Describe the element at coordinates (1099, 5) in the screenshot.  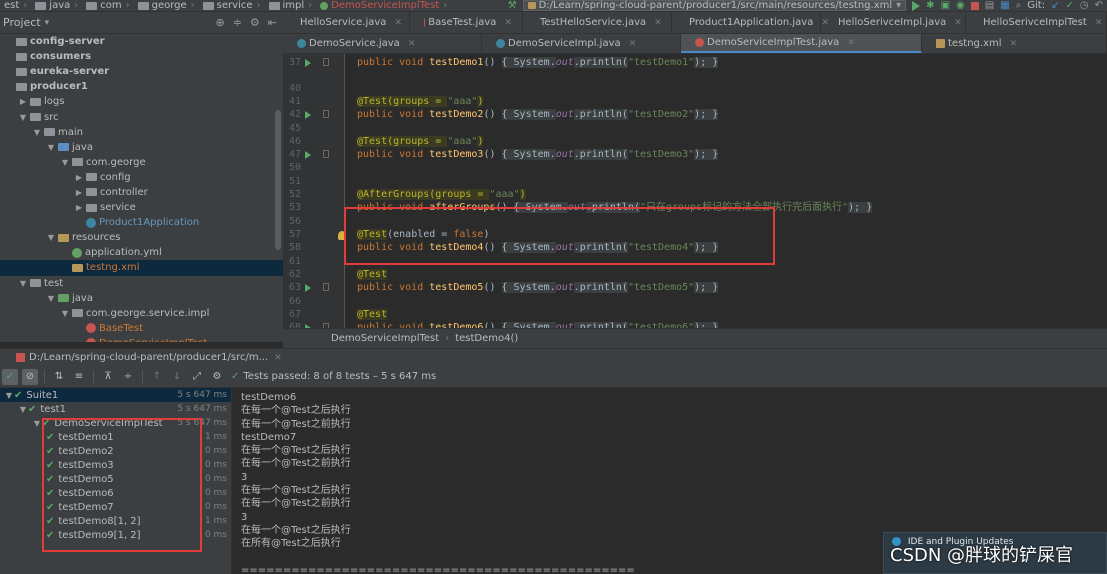
I see `git-revert-icon: ↶` at that location.